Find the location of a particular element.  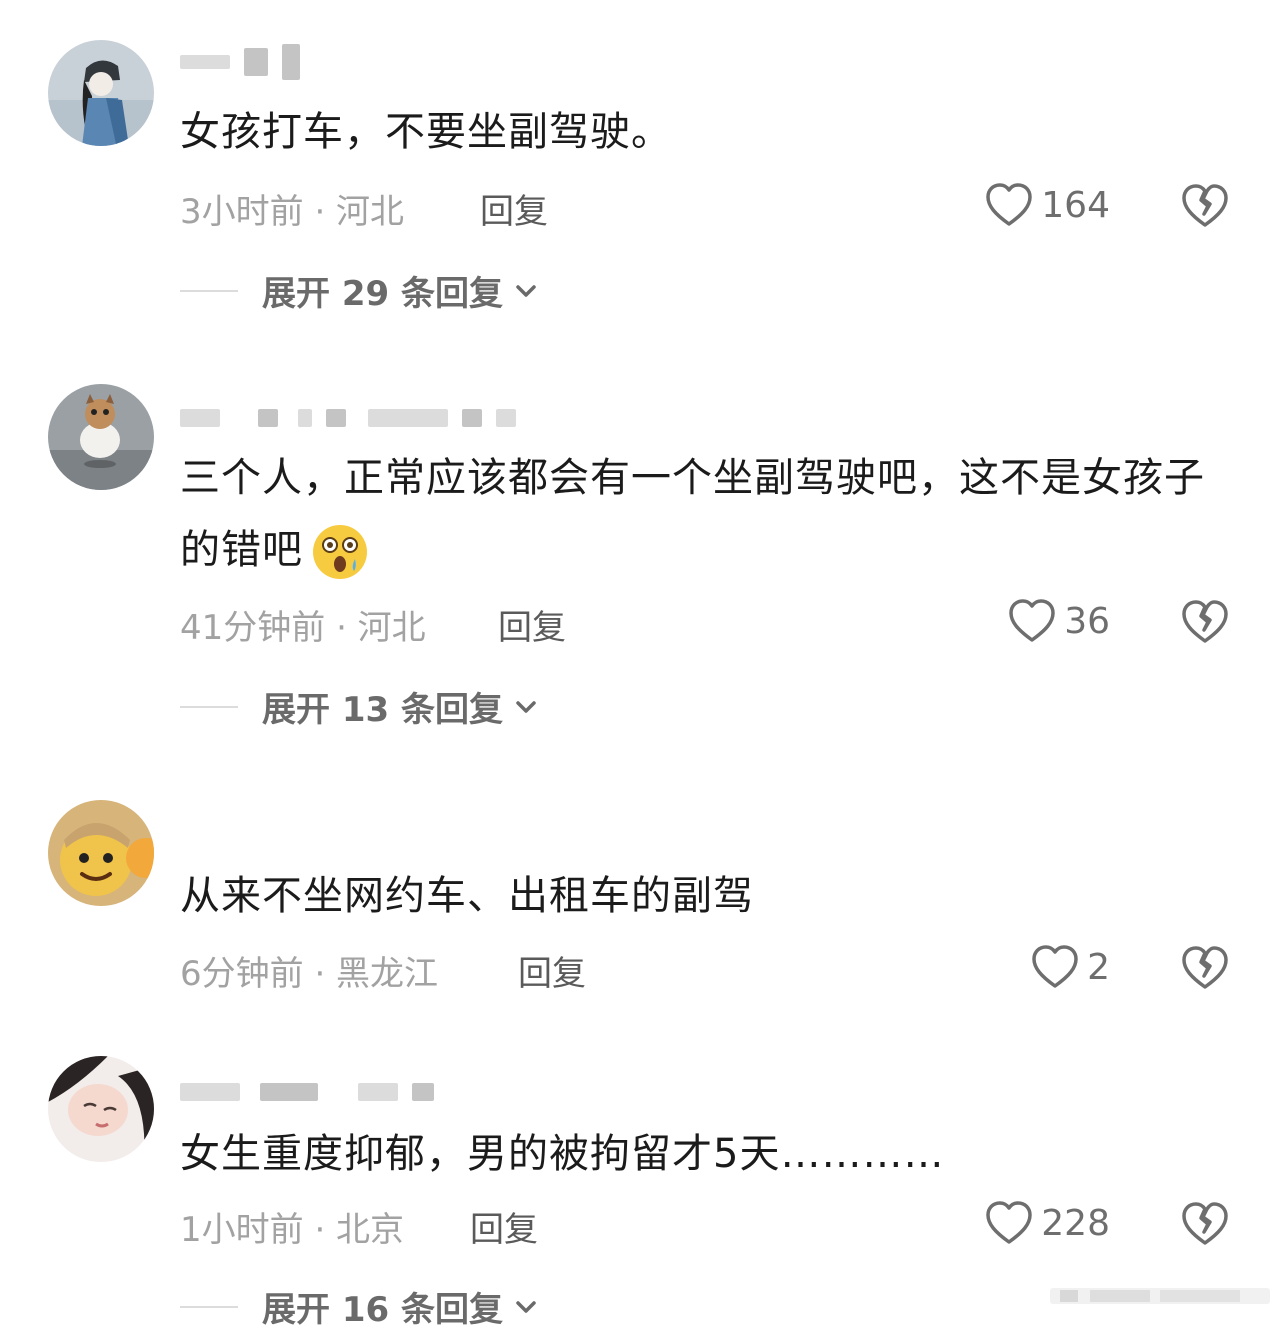

comment-text: 从来不坐网约车、出租车的副驾 is located at coordinates (467, 896).